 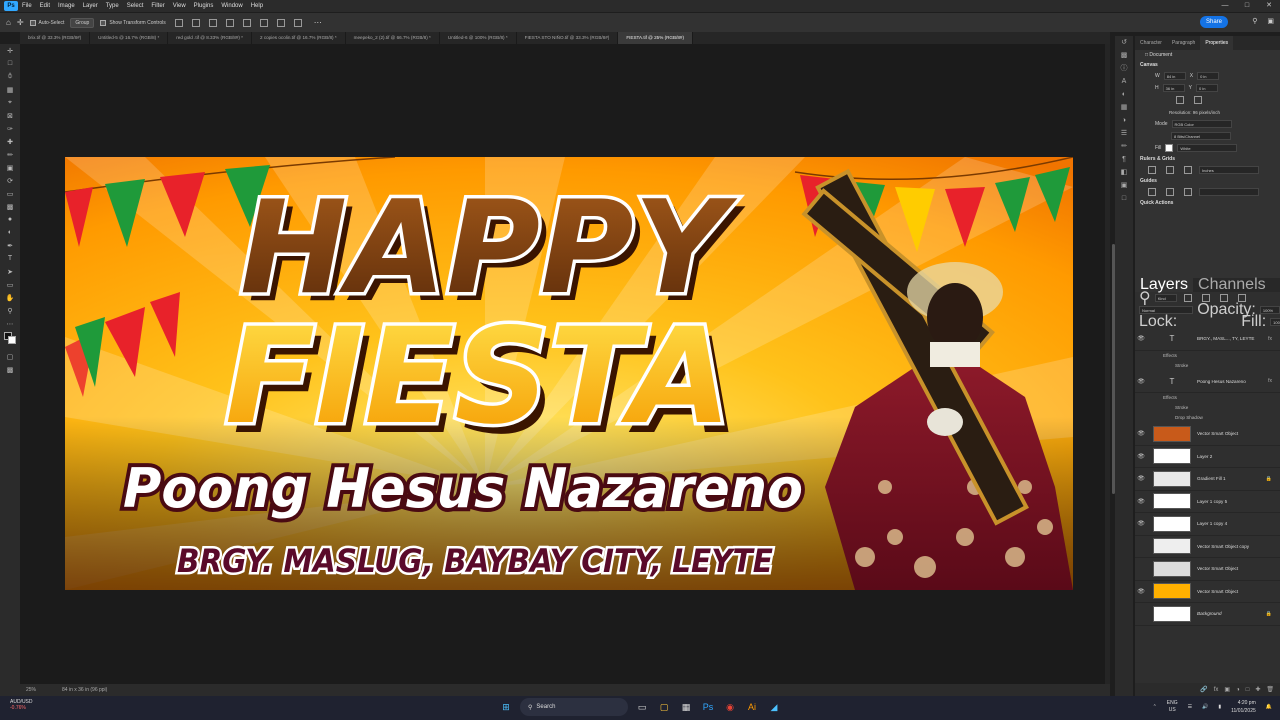 I want to click on menu-type: Type, so click(x=112, y=6).